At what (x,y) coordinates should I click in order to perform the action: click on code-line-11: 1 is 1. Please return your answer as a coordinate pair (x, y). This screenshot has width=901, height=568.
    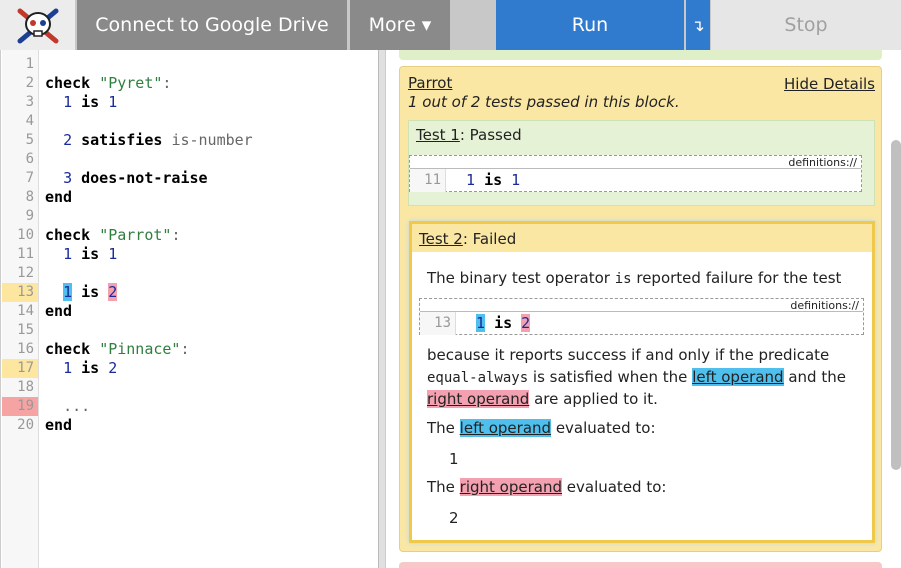
    Looking at the image, I should click on (81, 254).